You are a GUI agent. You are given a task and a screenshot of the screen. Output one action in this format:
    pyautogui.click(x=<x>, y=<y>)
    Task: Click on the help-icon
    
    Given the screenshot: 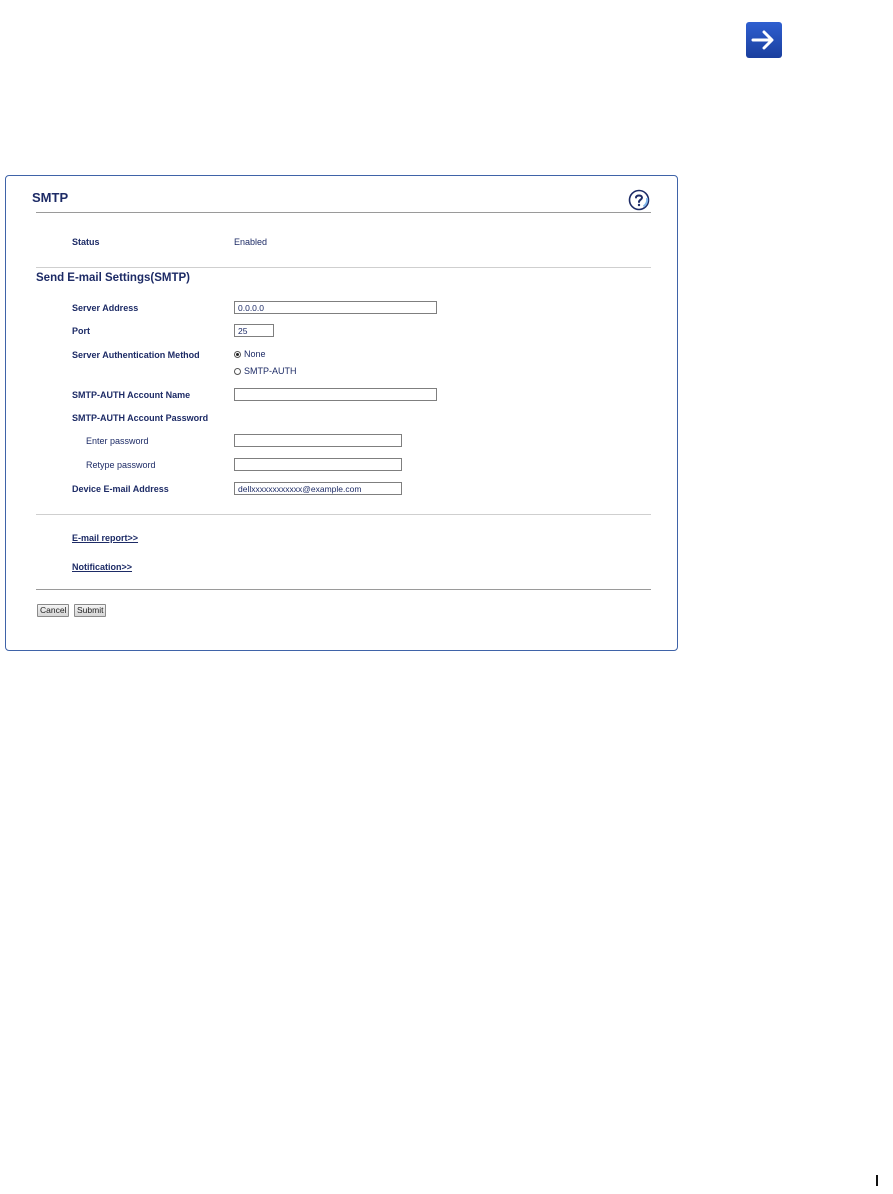 What is the action you would take?
    pyautogui.click(x=639, y=200)
    